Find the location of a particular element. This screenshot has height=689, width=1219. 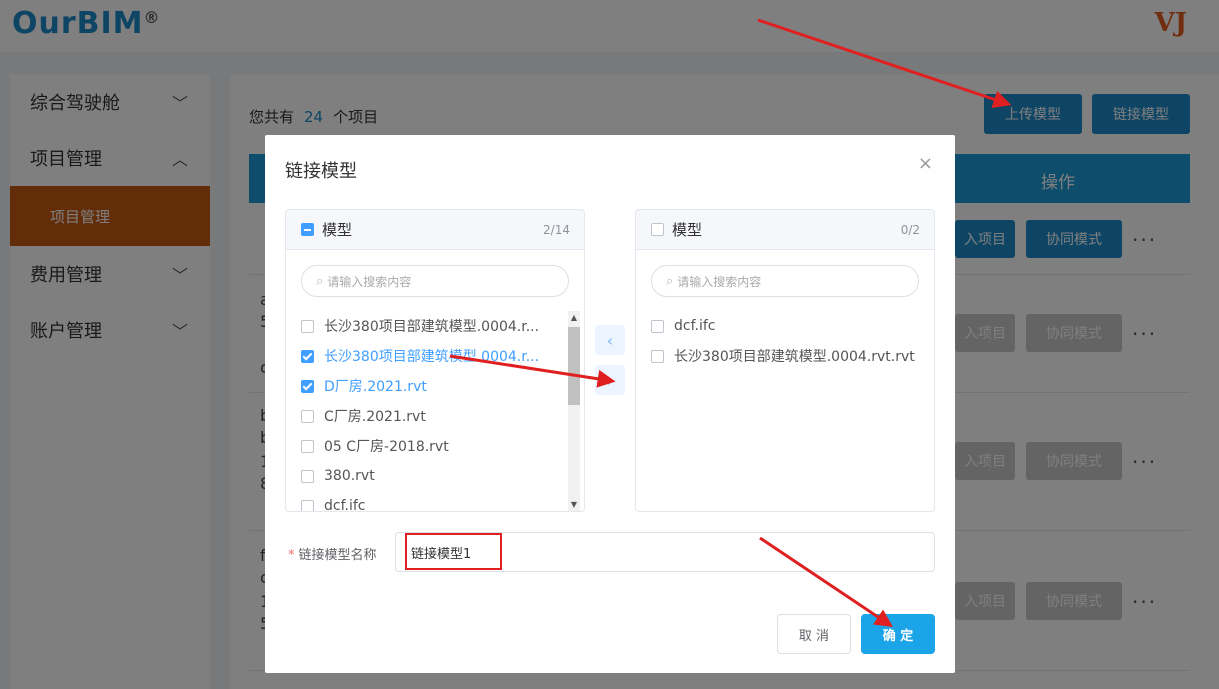

scroll-up-arrow-icon: ▲ is located at coordinates (574, 317).